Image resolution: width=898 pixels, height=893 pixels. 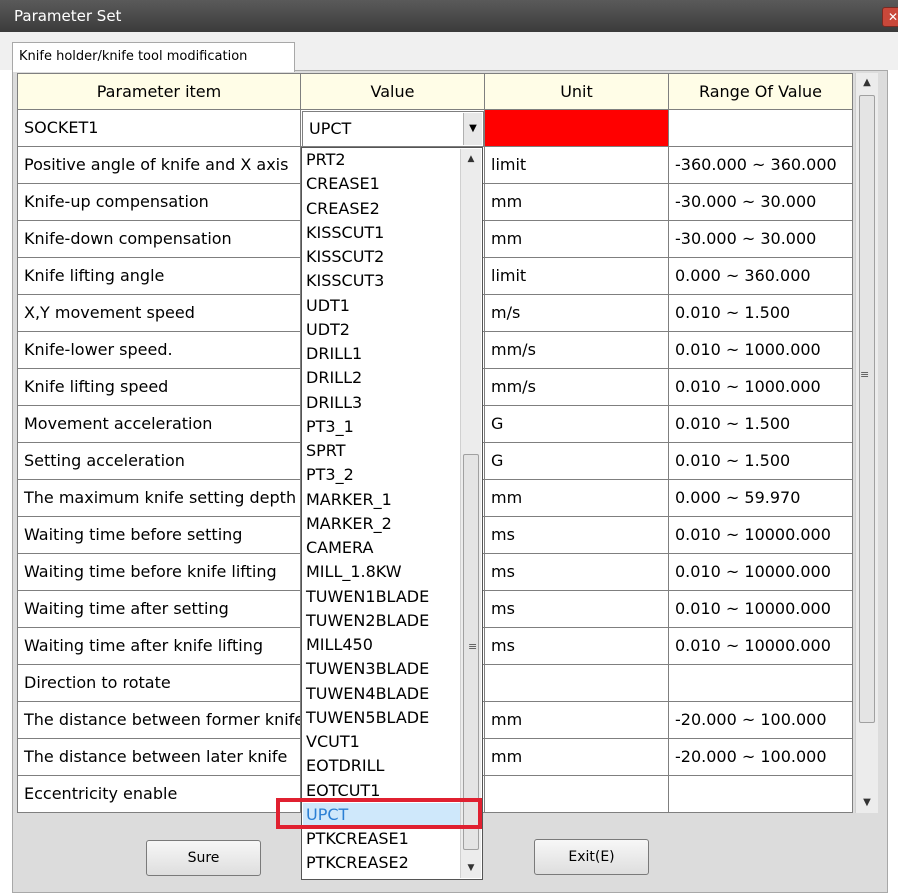 What do you see at coordinates (68, 16) in the screenshot?
I see `window-title: Parameter Set` at bounding box center [68, 16].